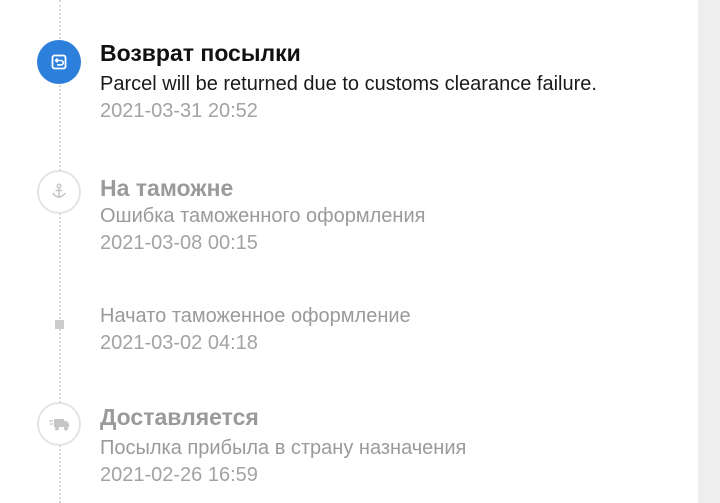 This screenshot has width=720, height=503. I want to click on event-description: Посылка прибыла в страну назначения, so click(283, 448).